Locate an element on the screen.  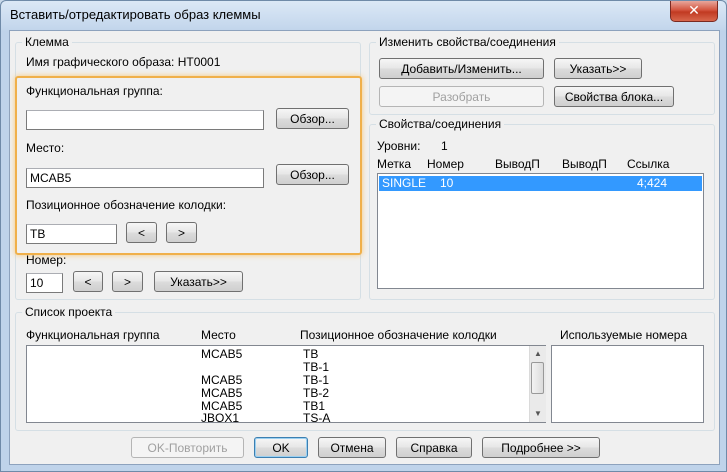
project-list: ▲ ▼ is located at coordinates (286, 384).